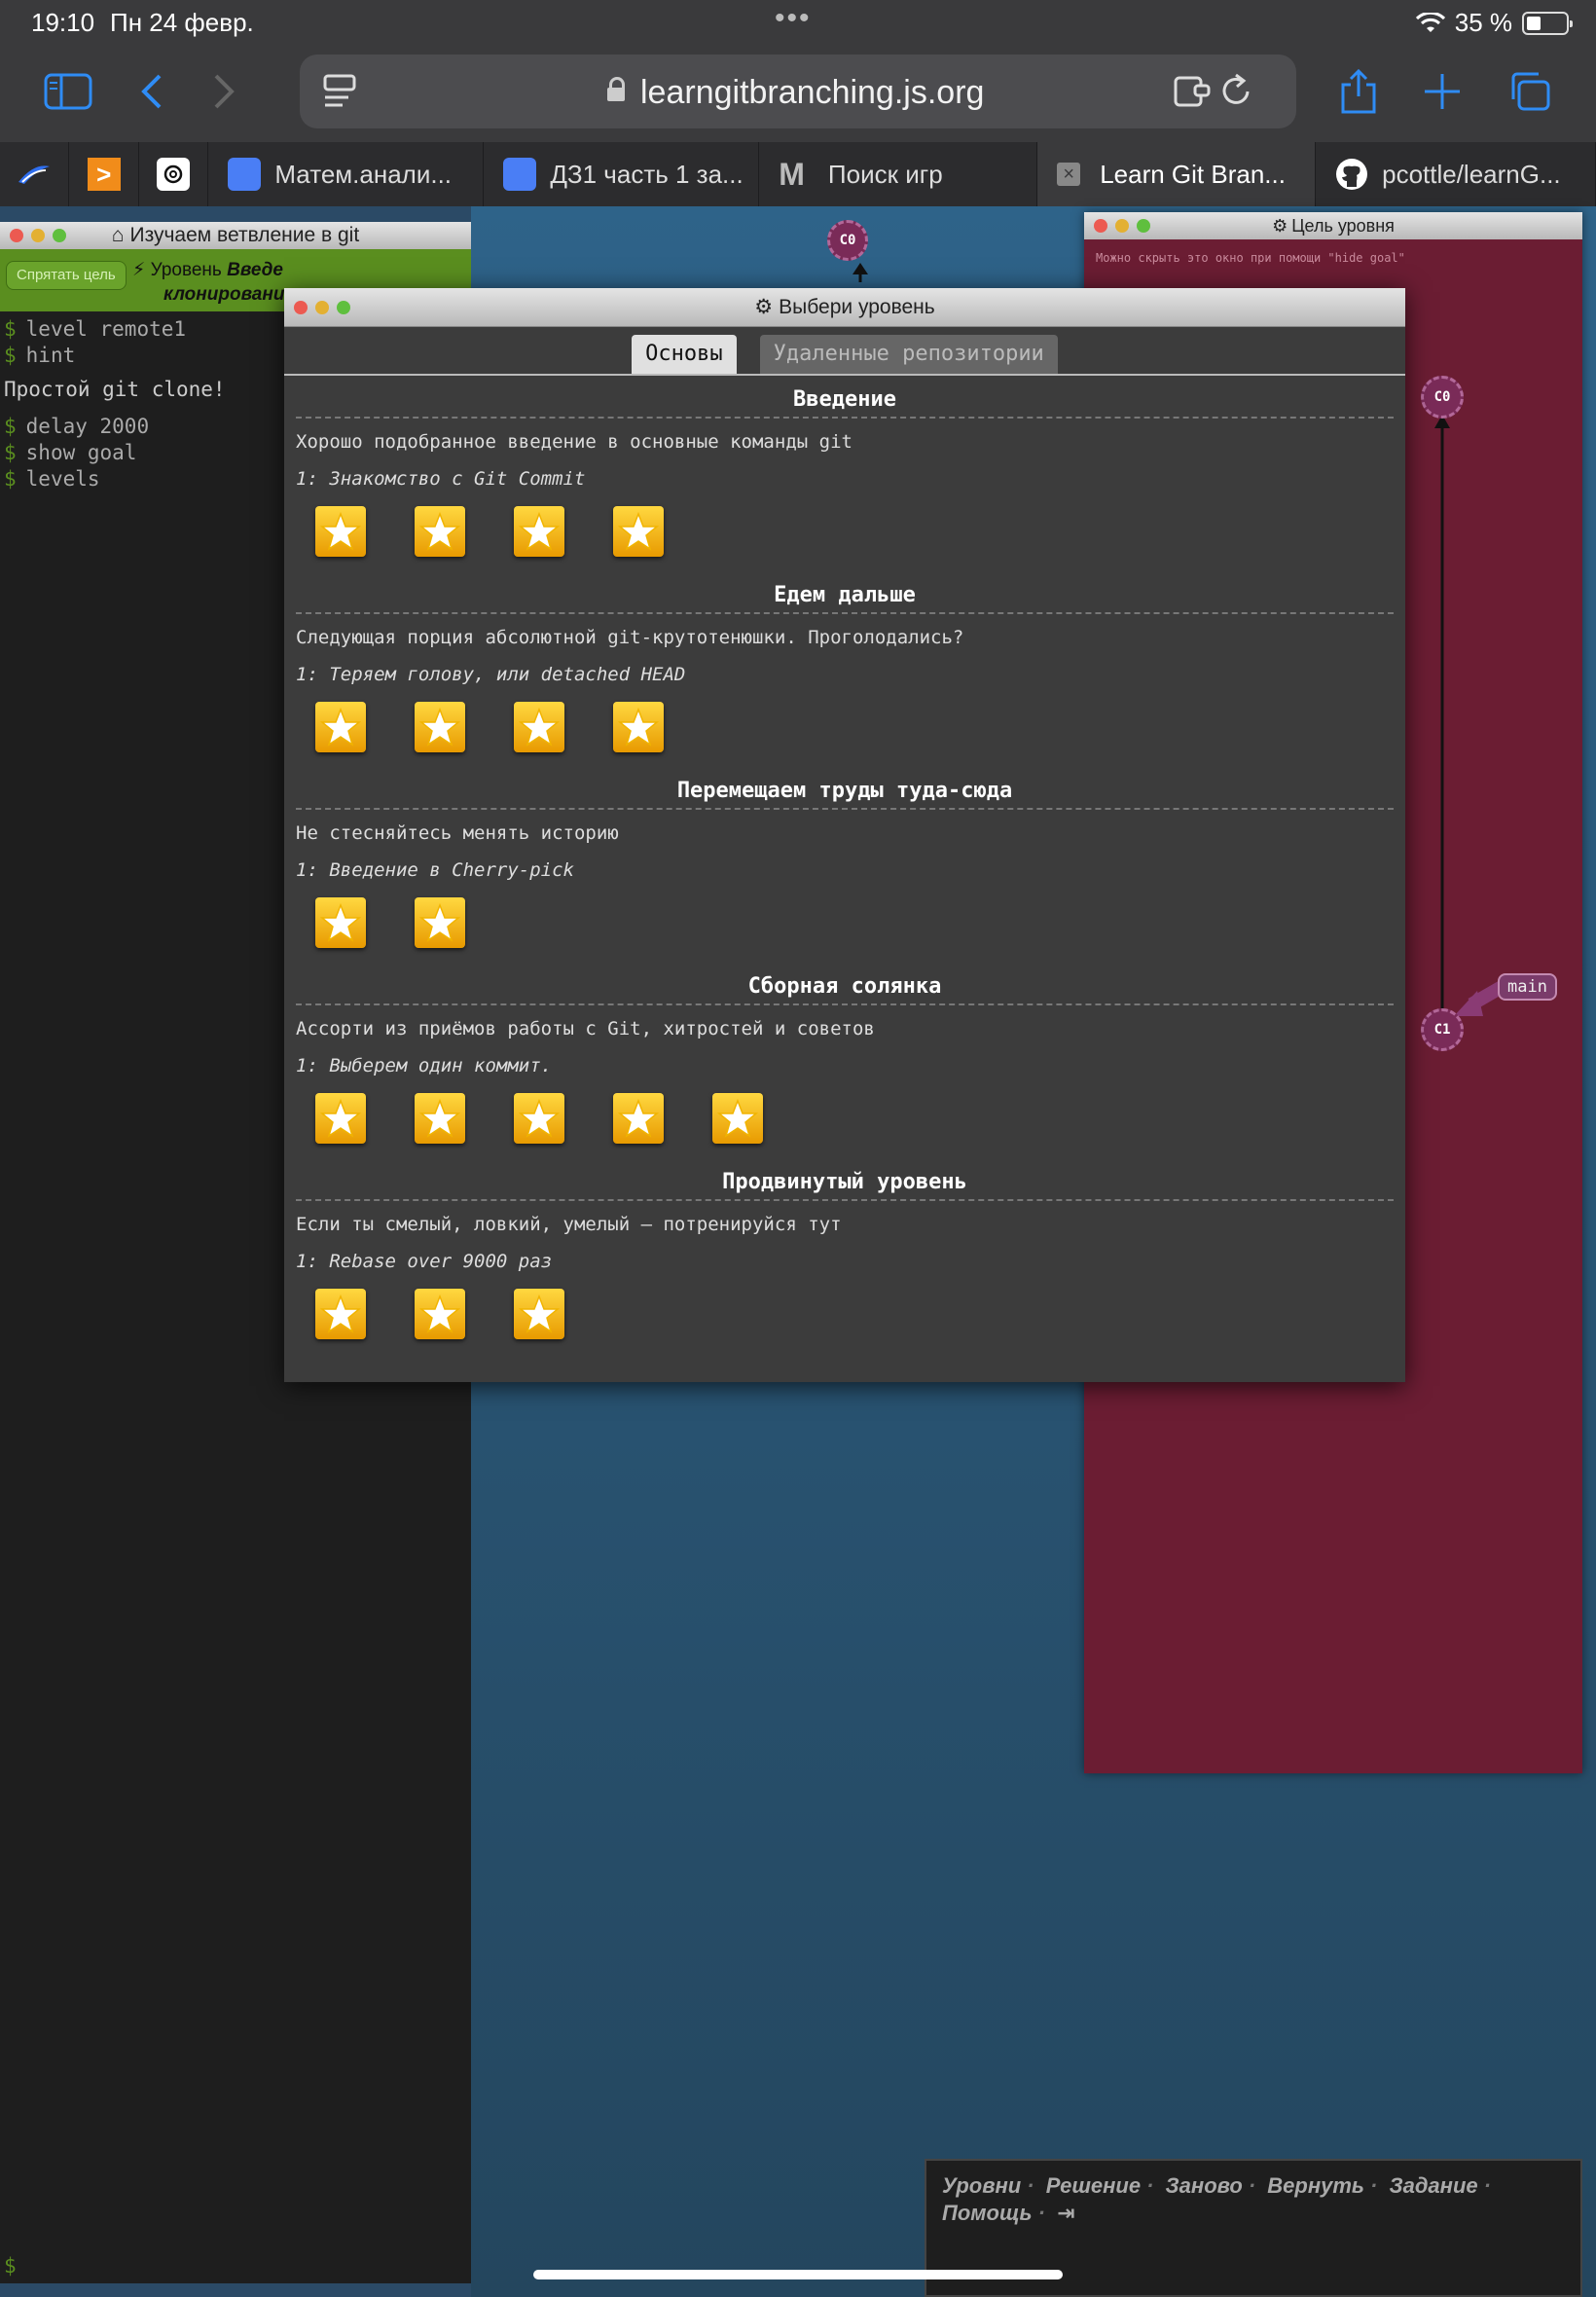  Describe the element at coordinates (798, 2274) in the screenshot. I see `home-indicator` at that location.